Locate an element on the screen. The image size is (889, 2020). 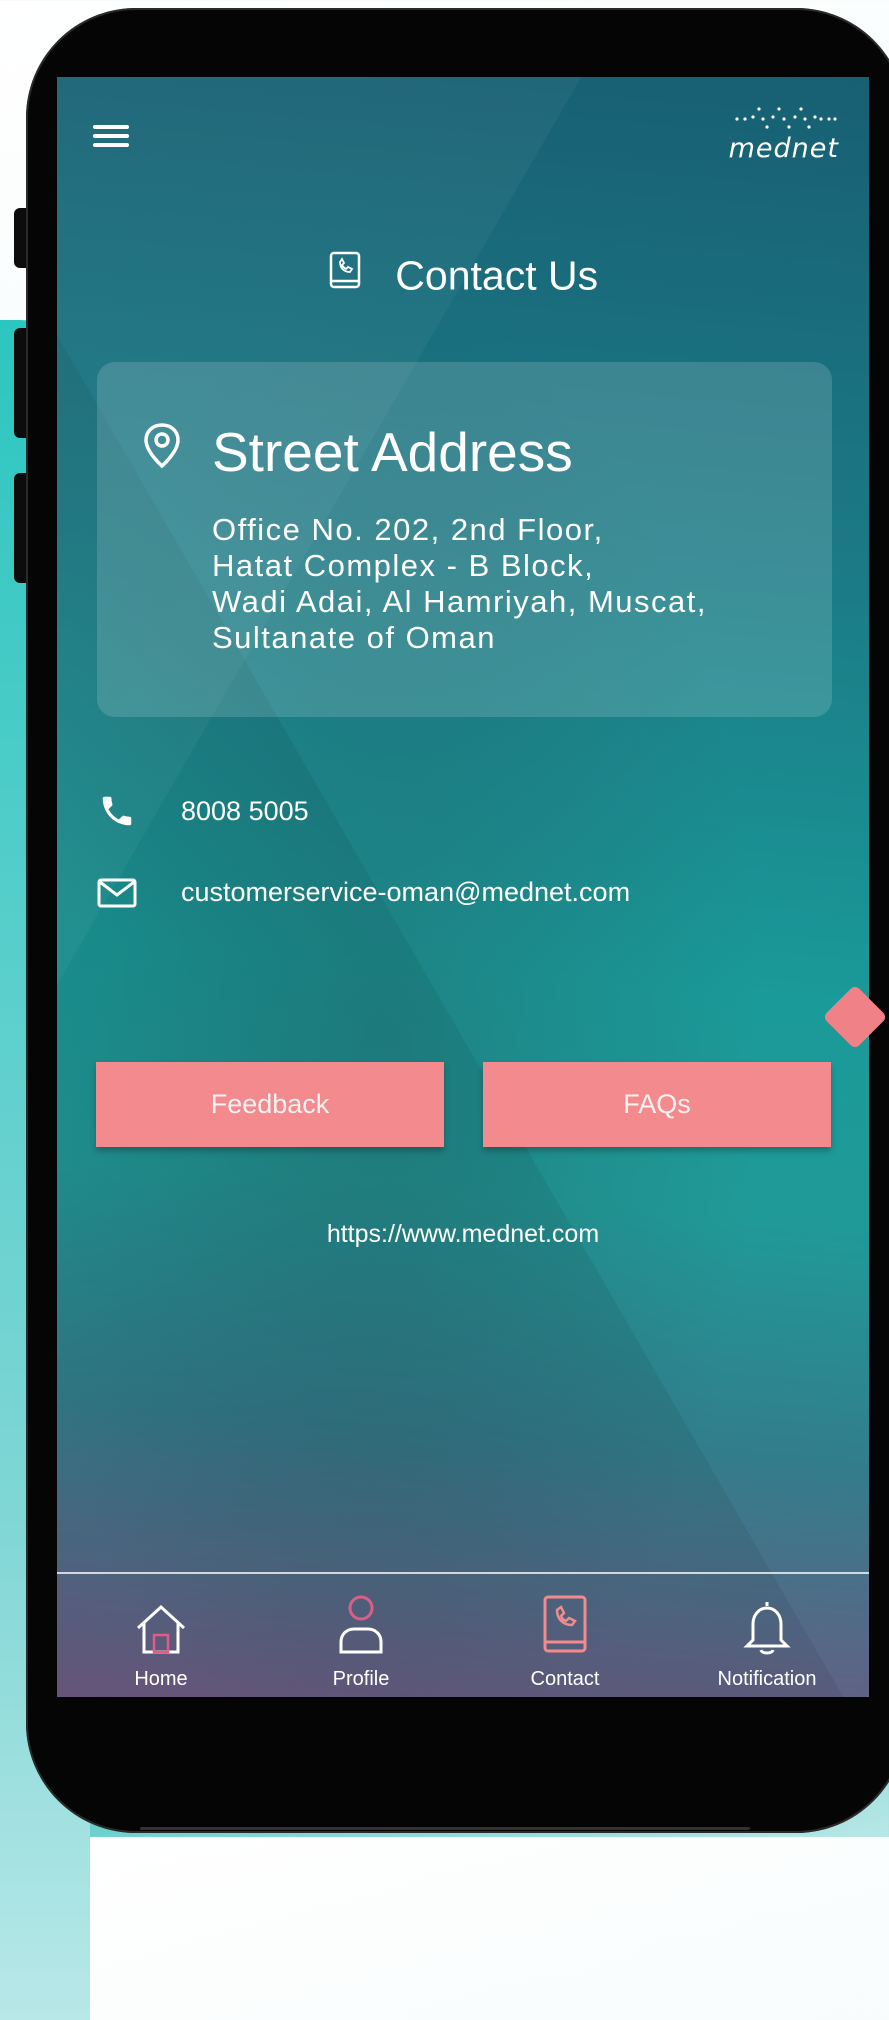
address-line: Office No. 202, 2nd Floor, is located at coordinates (408, 529).